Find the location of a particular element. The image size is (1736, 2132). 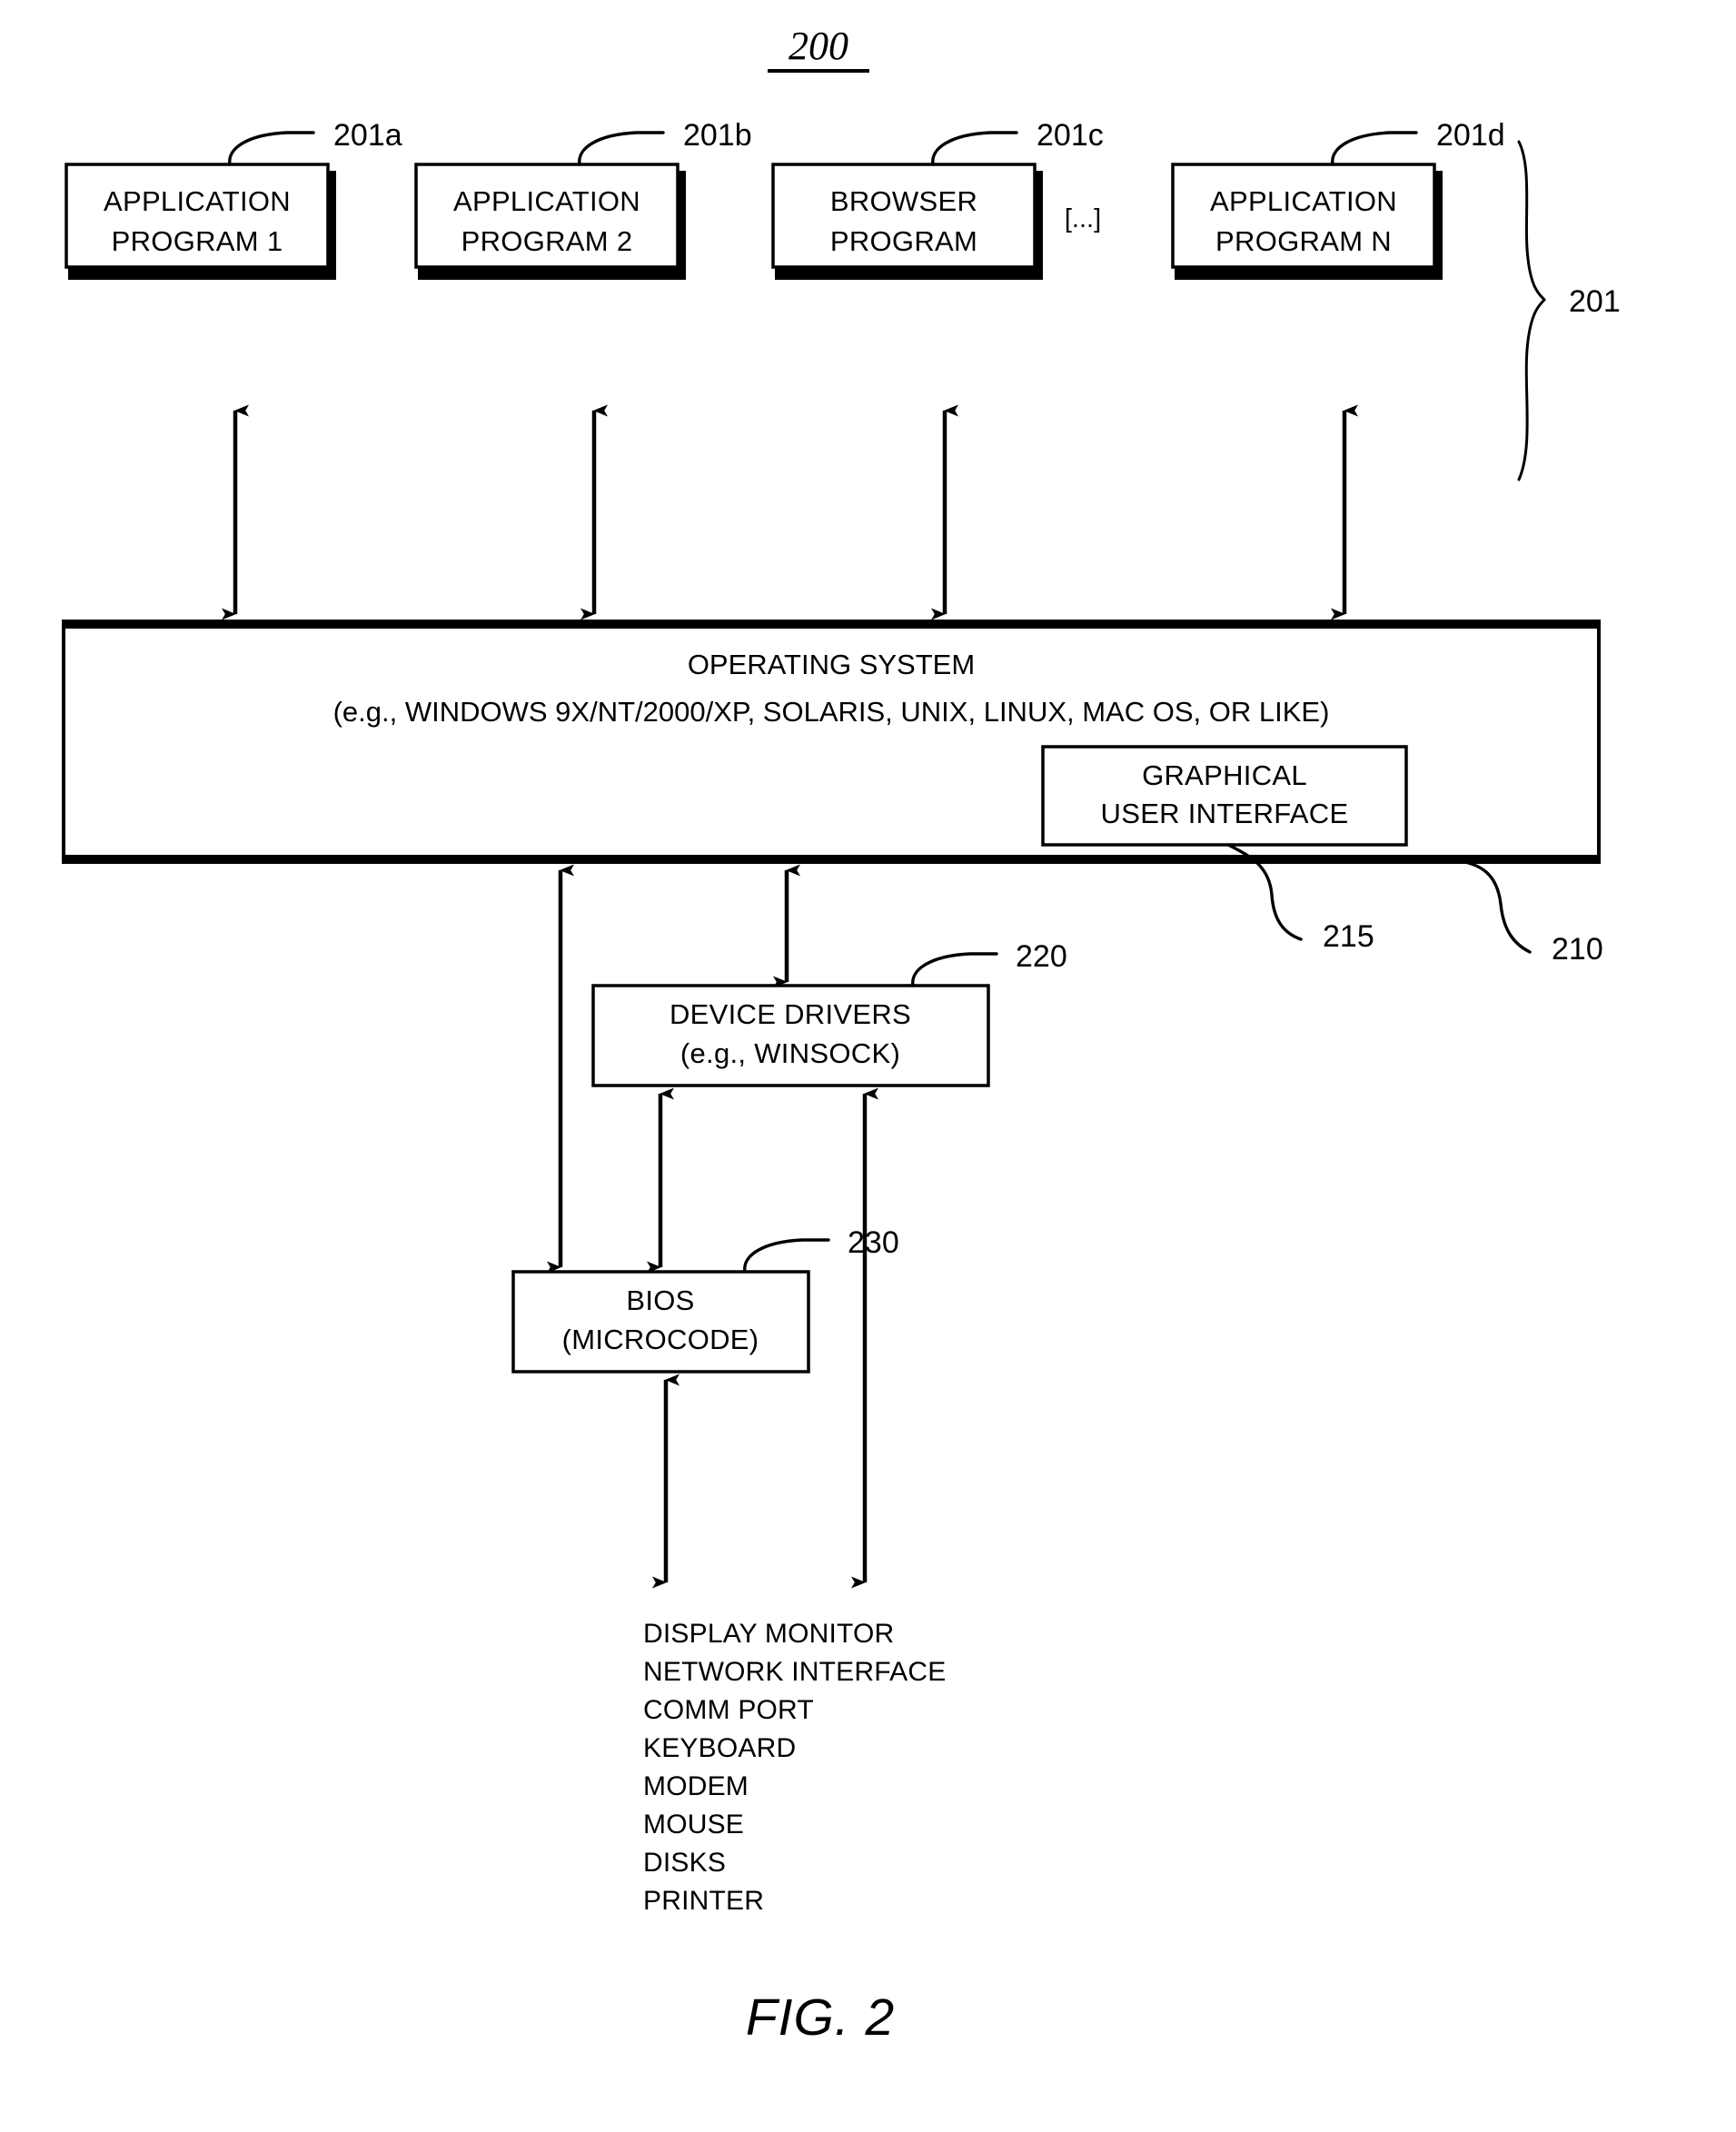

application-program-1-box: APPLICATION PROGRAM 1 is located at coordinates (200, 221).